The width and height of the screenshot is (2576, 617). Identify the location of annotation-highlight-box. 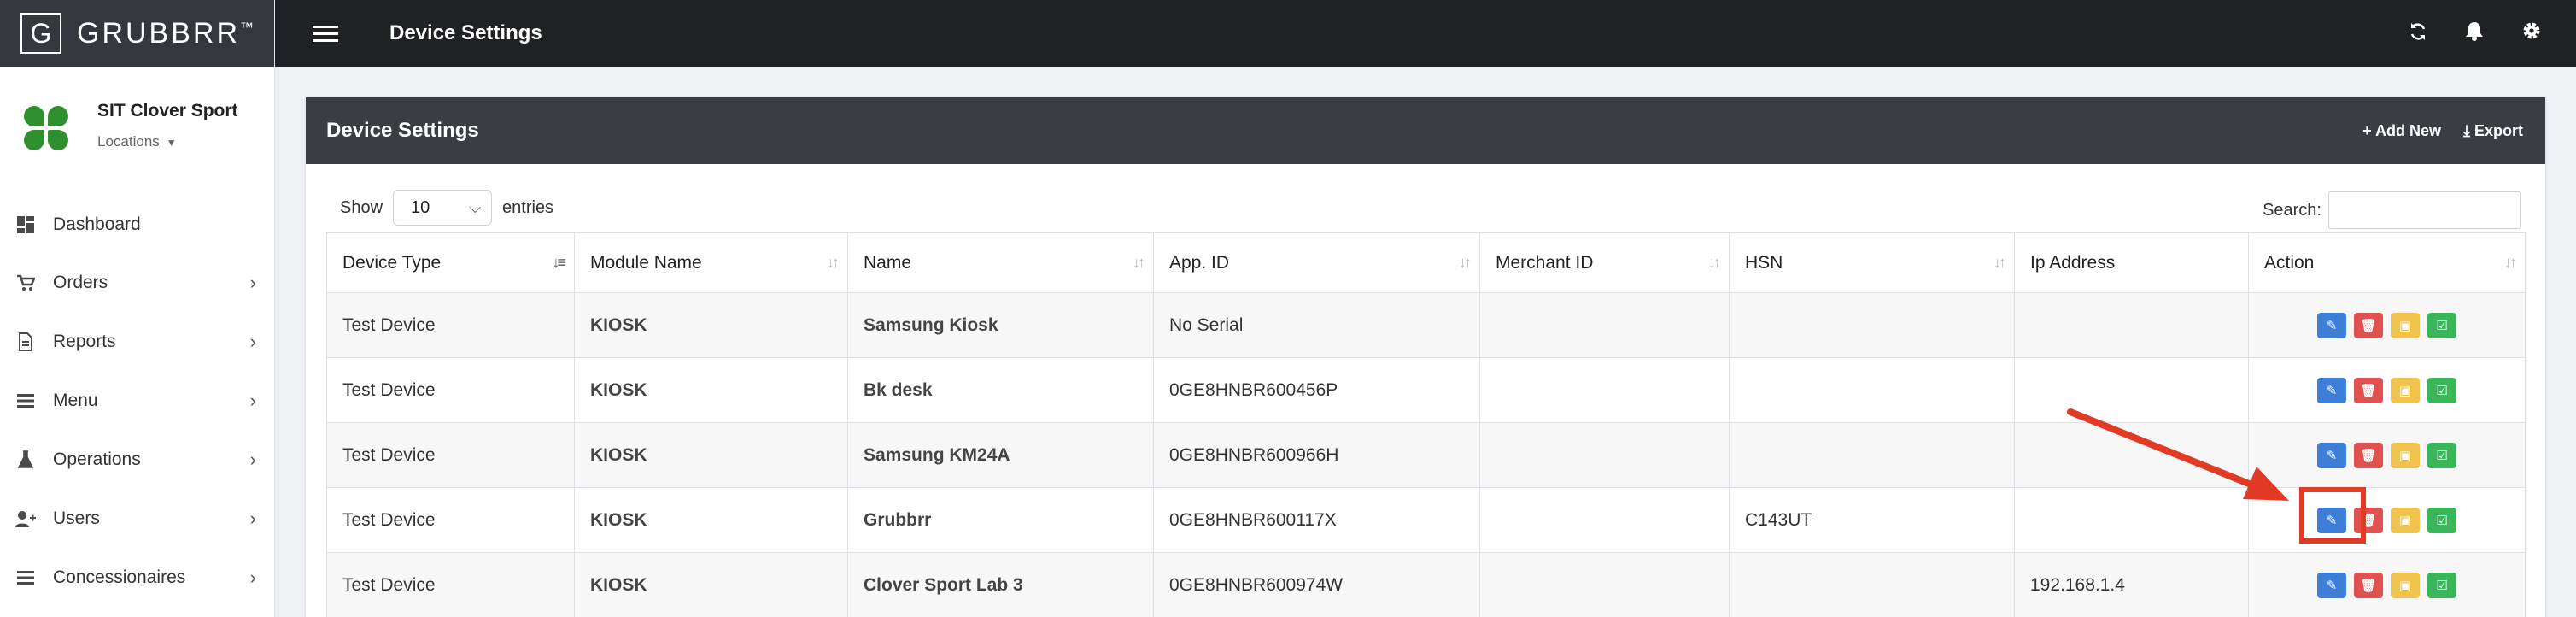
(2332, 515).